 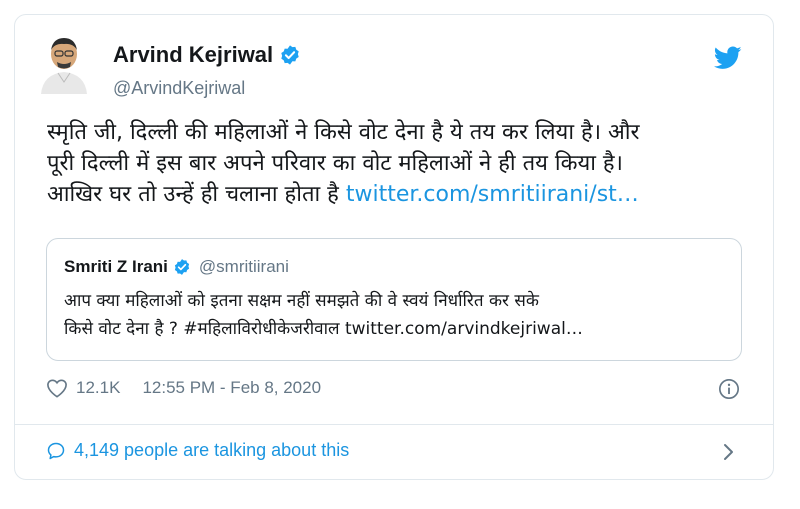 What do you see at coordinates (57, 388) in the screenshot?
I see `heart-icon` at bounding box center [57, 388].